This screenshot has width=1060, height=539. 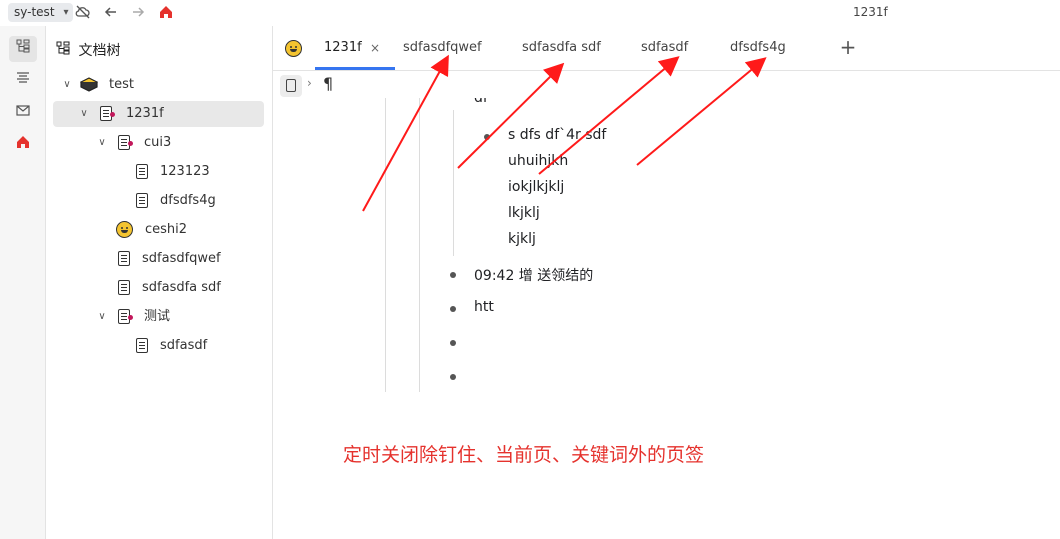 I want to click on tree-item-label: 123123, so click(x=185, y=171).